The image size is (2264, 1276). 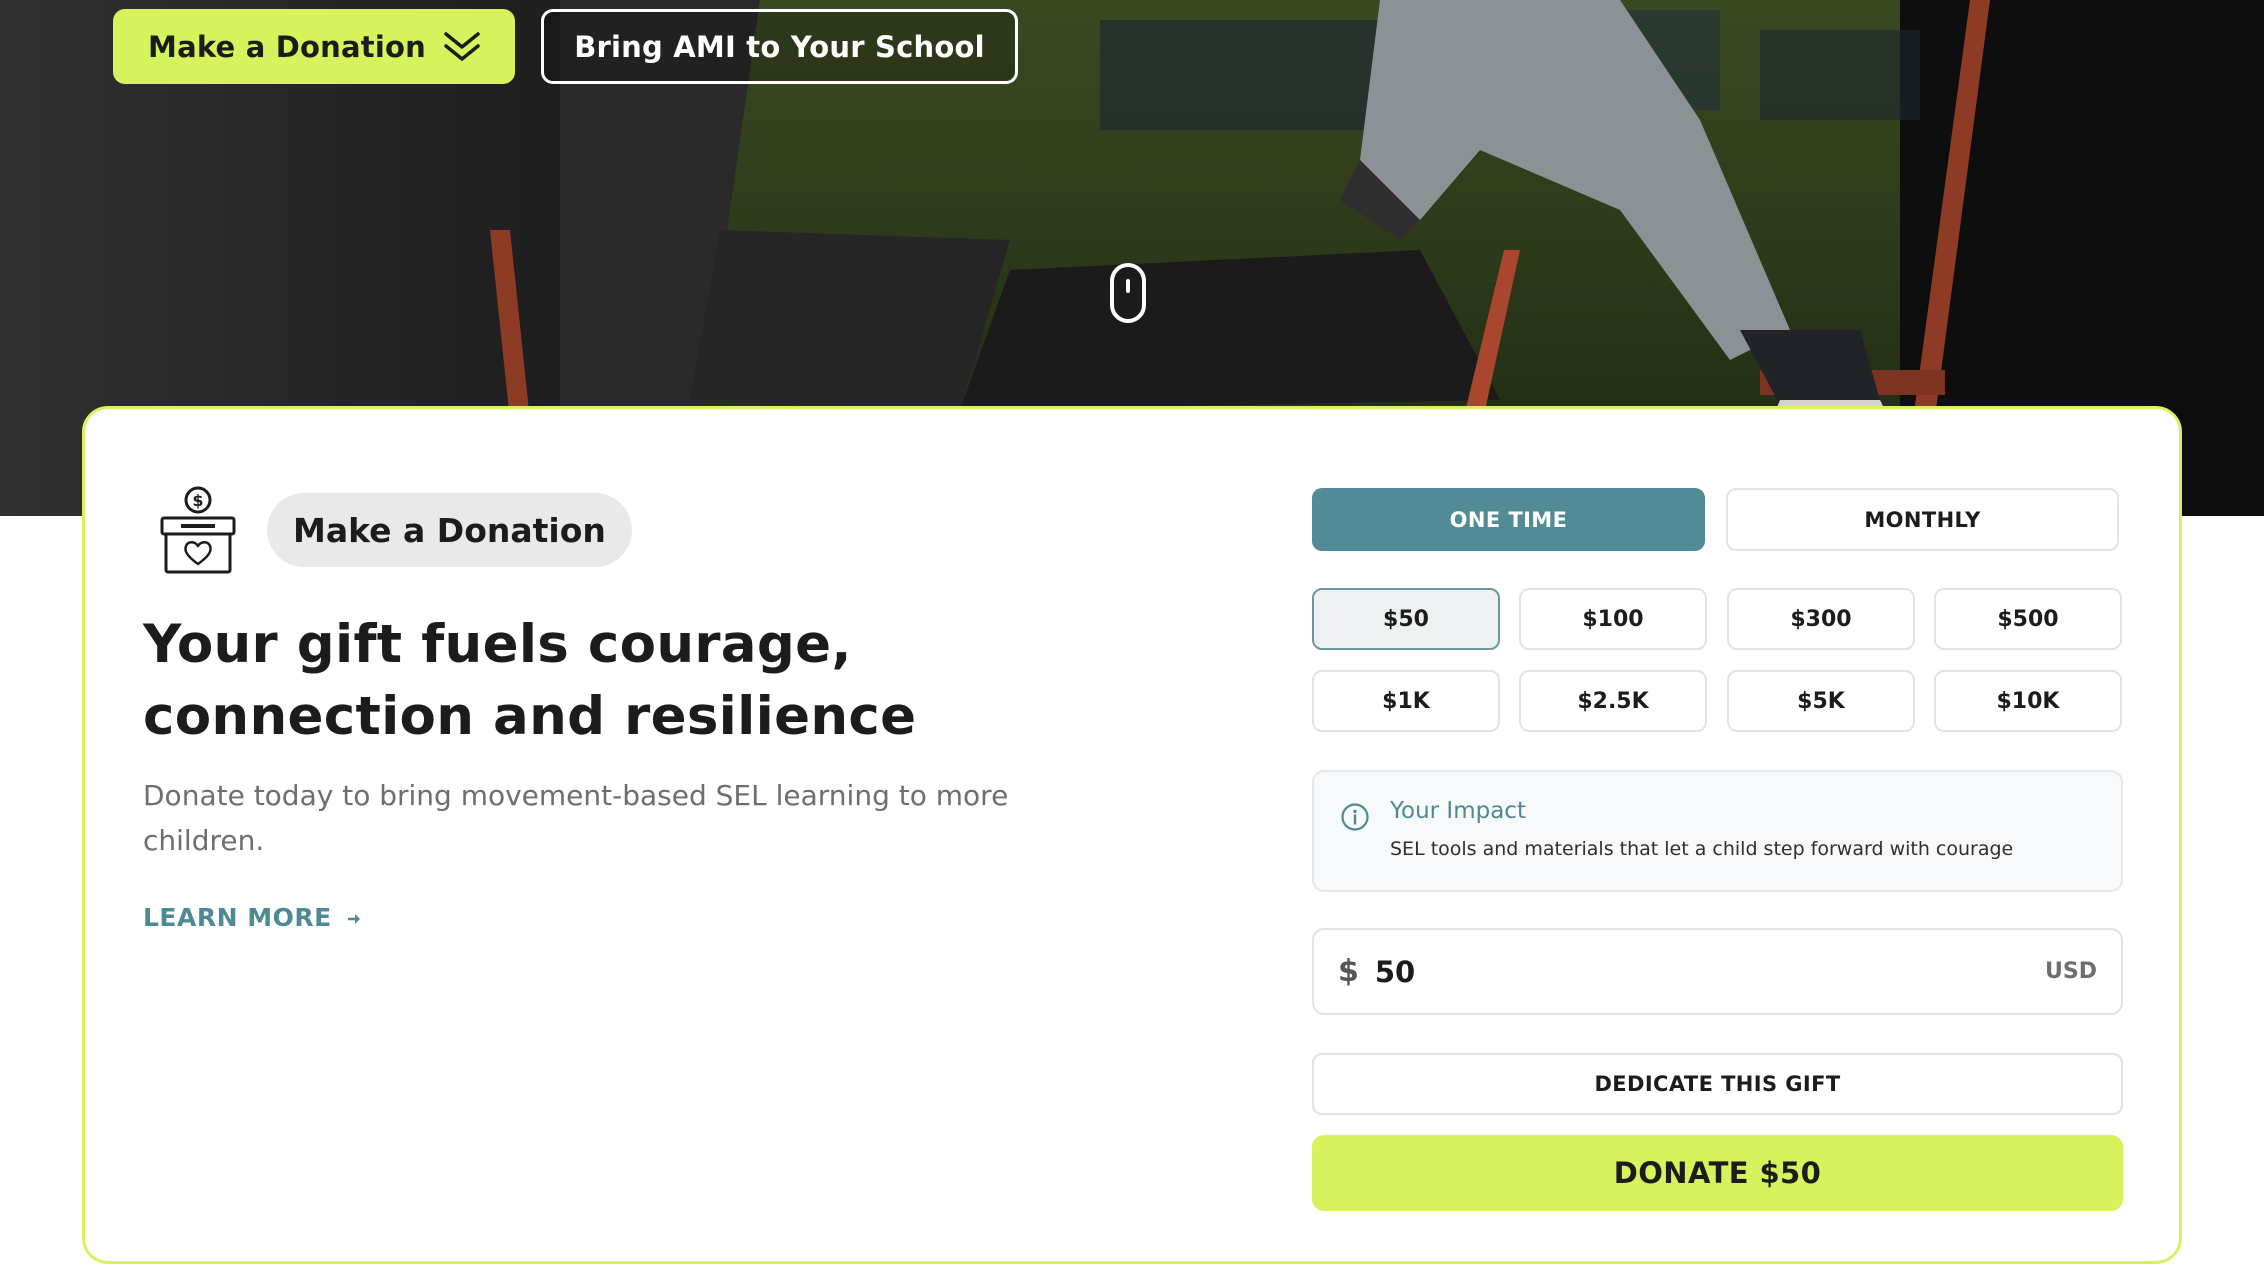 I want to click on badge-pill: Make a Donation, so click(x=449, y=530).